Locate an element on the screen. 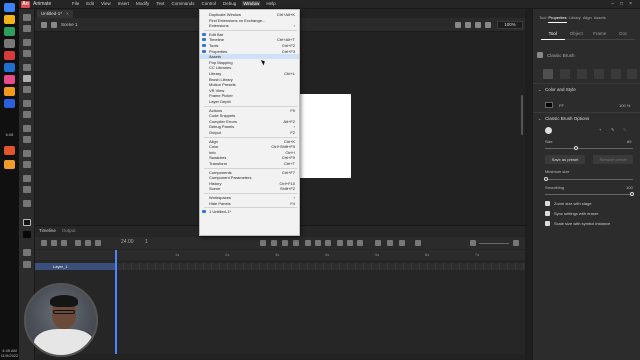 The width and height of the screenshot is (640, 360). add-icon: + is located at coordinates (600, 129).